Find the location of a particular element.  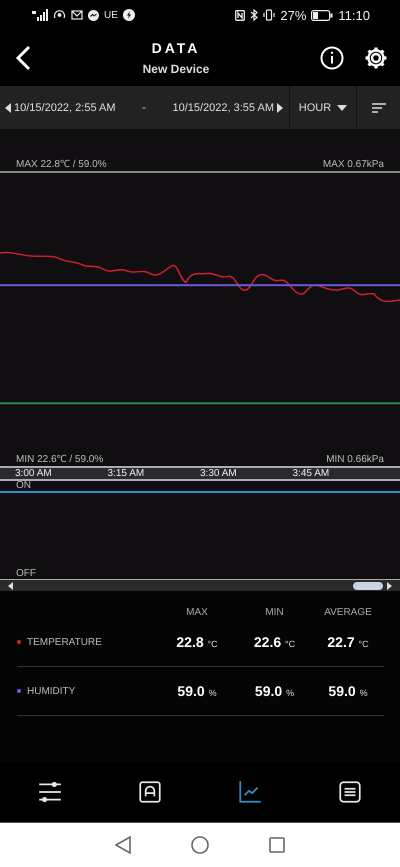

on-label: ON is located at coordinates (23, 486).